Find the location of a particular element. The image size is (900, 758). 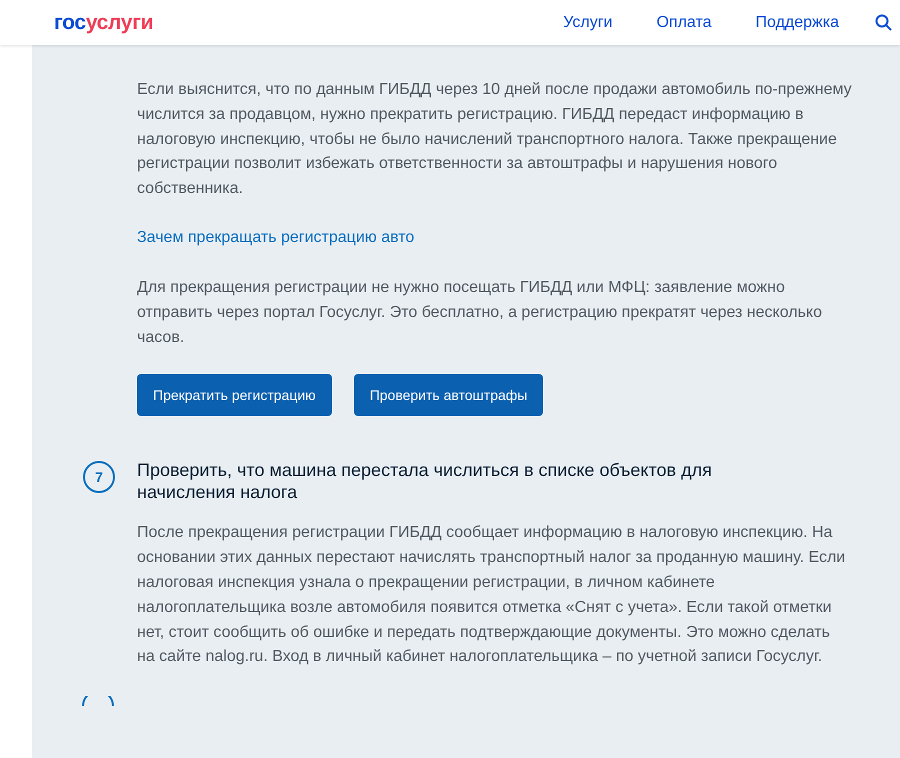

paragraph: Если выяснится, что по данным ГИБДД через 10 дней после продажи автомобиль по-прежнему числится за продавцом, нужно прекратить регистрацию. ГИБДД передаст информацию в налоговую инспекцию, чтобы не было начислений транспортного налога. Также прекращение регистрации позволит избежать ответственности за автоштрафы и нарушения нового собственника. is located at coordinates (494, 140).